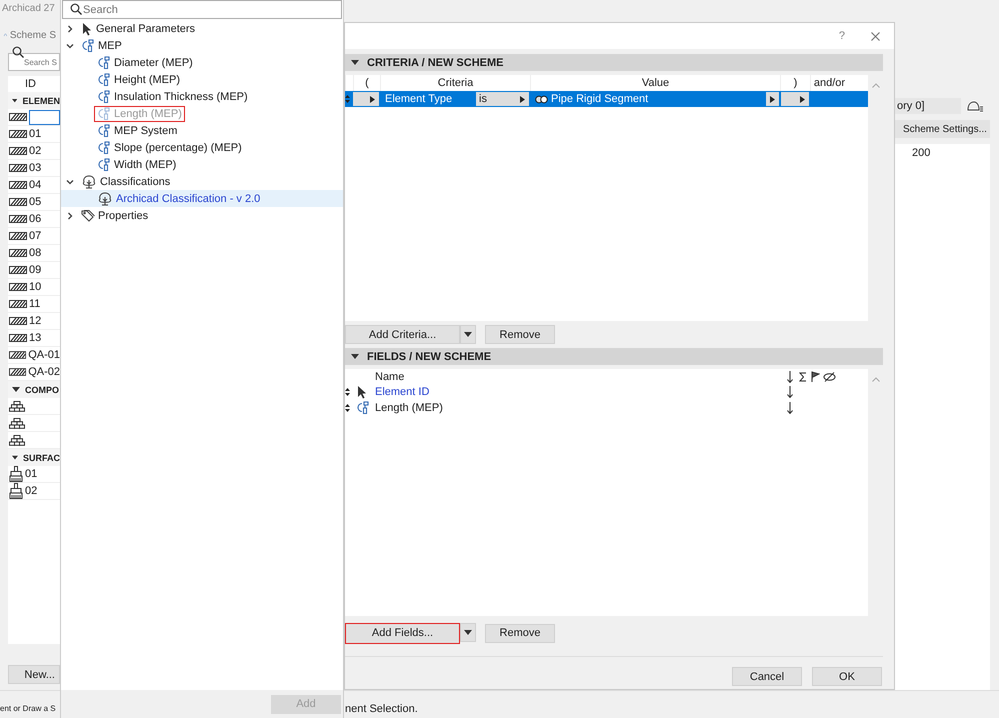 This screenshot has width=999, height=718. What do you see at coordinates (202, 9) in the screenshot?
I see `search-field: Search` at bounding box center [202, 9].